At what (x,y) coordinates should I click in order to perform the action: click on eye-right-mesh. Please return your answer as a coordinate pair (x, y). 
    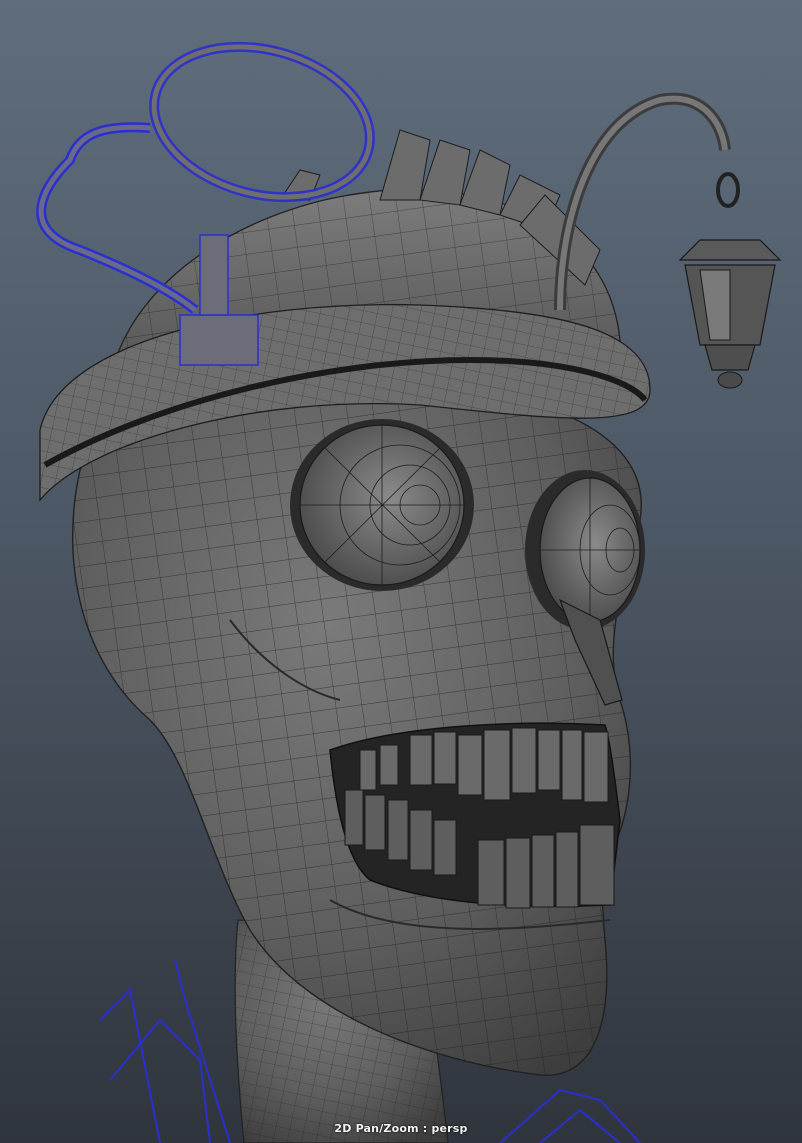
    Looking at the image, I should click on (585, 550).